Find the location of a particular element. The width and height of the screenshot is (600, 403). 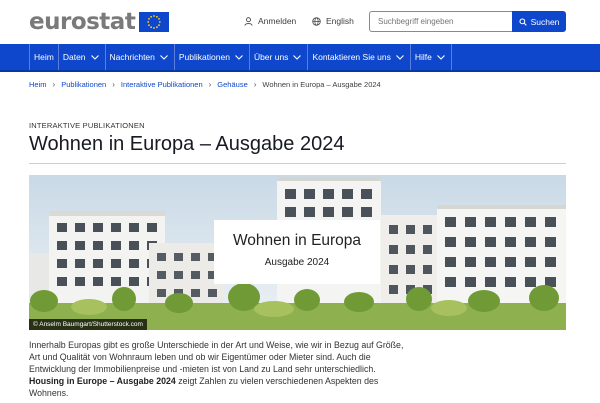

nav-label: Publikationen is located at coordinates (204, 57).